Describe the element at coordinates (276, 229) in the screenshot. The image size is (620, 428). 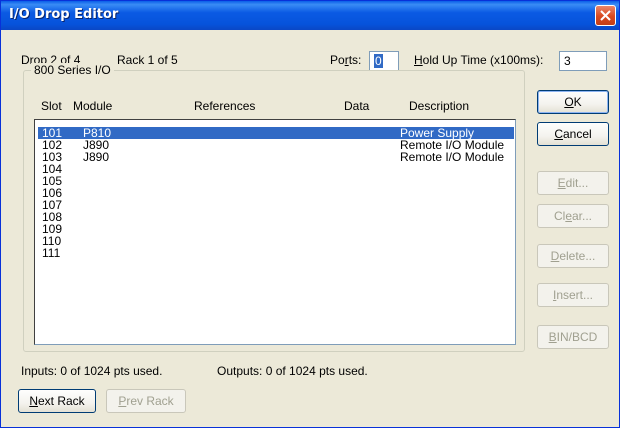
I see `list-item: 109` at that location.